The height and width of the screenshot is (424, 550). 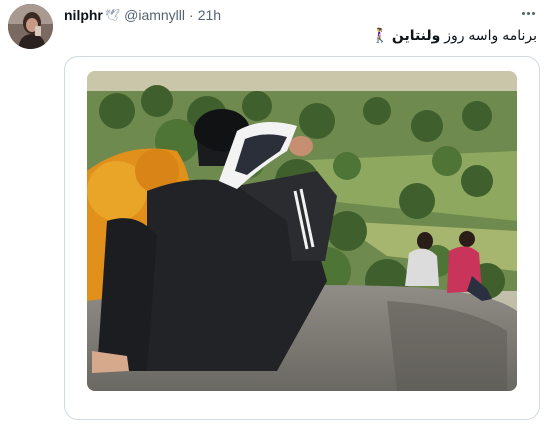 I want to click on tweet-text: برنامه واسه روز ولنتاین 🚶‍♀️, so click(x=454, y=35).